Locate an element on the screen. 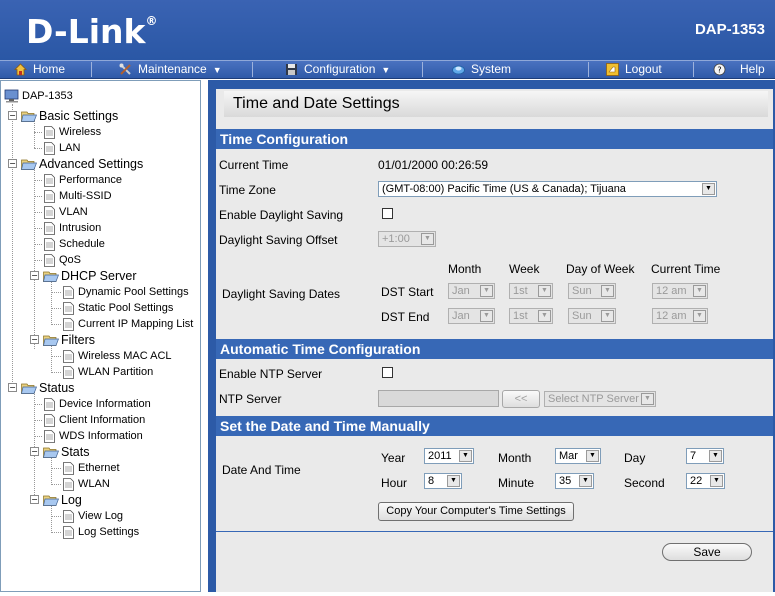  tree-advanced-settings: Advanced Settings is located at coordinates (82, 164).